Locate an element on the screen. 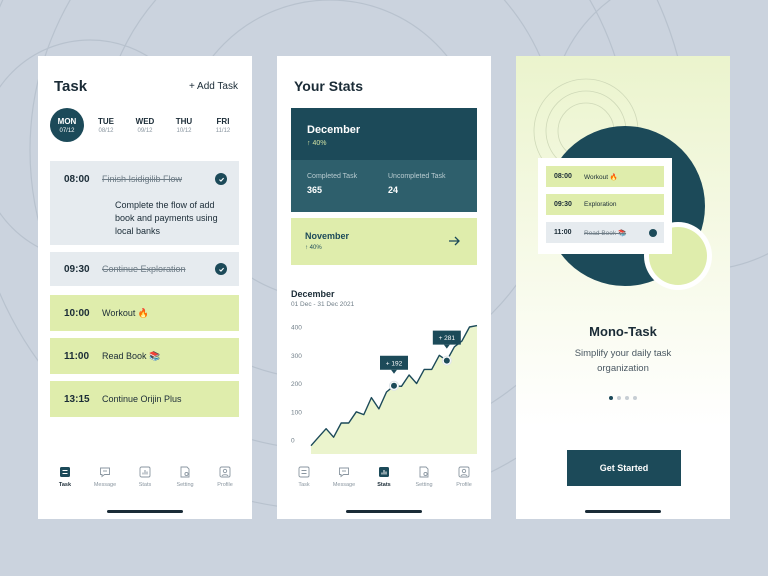 The width and height of the screenshot is (768, 576). day-date: 11/12 is located at coordinates (223, 130).